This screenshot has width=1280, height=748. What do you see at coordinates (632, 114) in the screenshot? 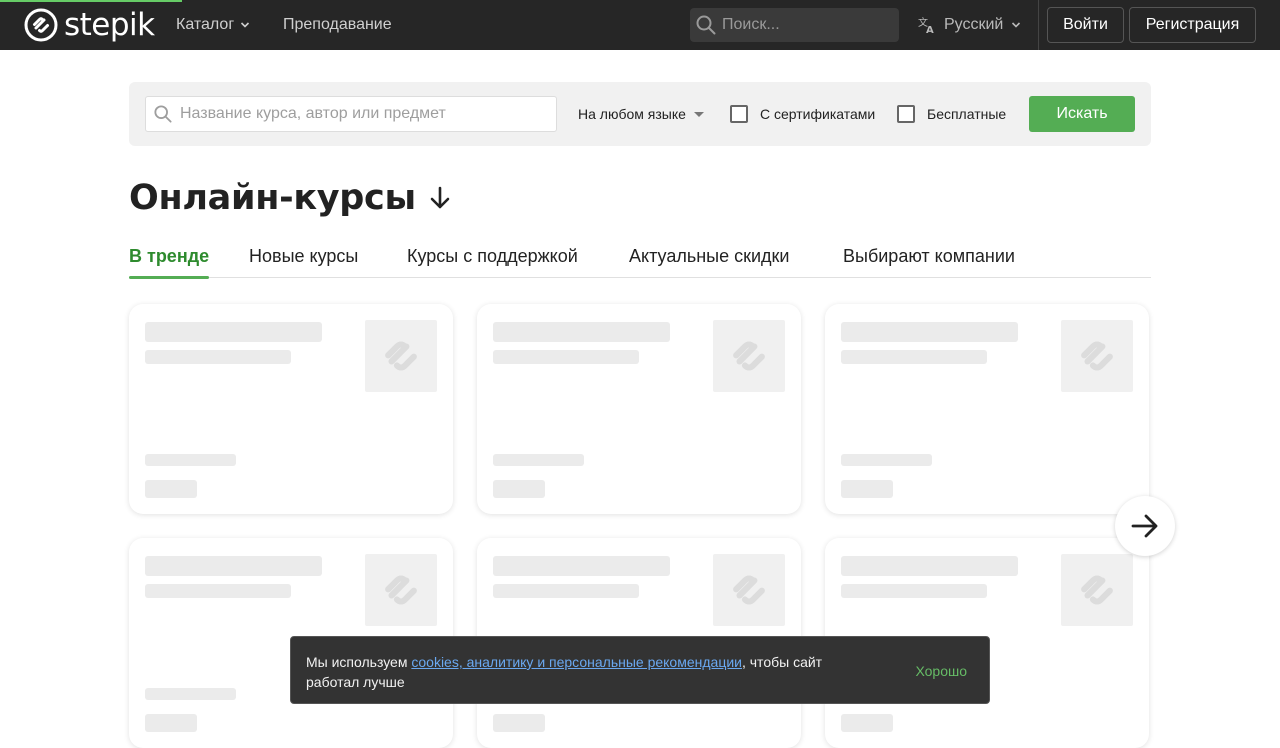
I see `language-filter-label: На любом языке` at bounding box center [632, 114].